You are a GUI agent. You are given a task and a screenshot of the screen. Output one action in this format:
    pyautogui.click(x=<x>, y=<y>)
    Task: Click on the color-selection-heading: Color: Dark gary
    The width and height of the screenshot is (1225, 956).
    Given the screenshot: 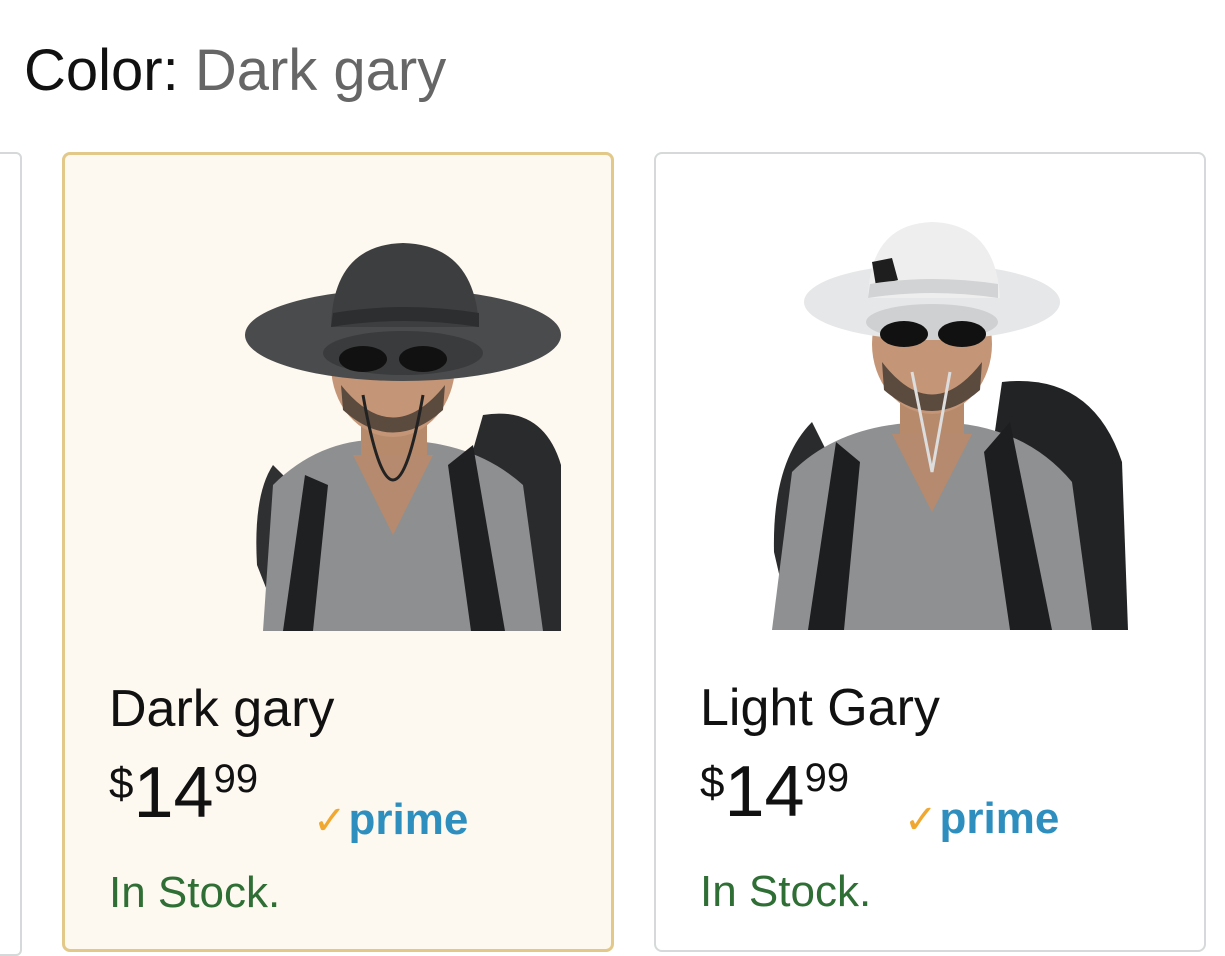 What is the action you would take?
    pyautogui.click(x=235, y=71)
    